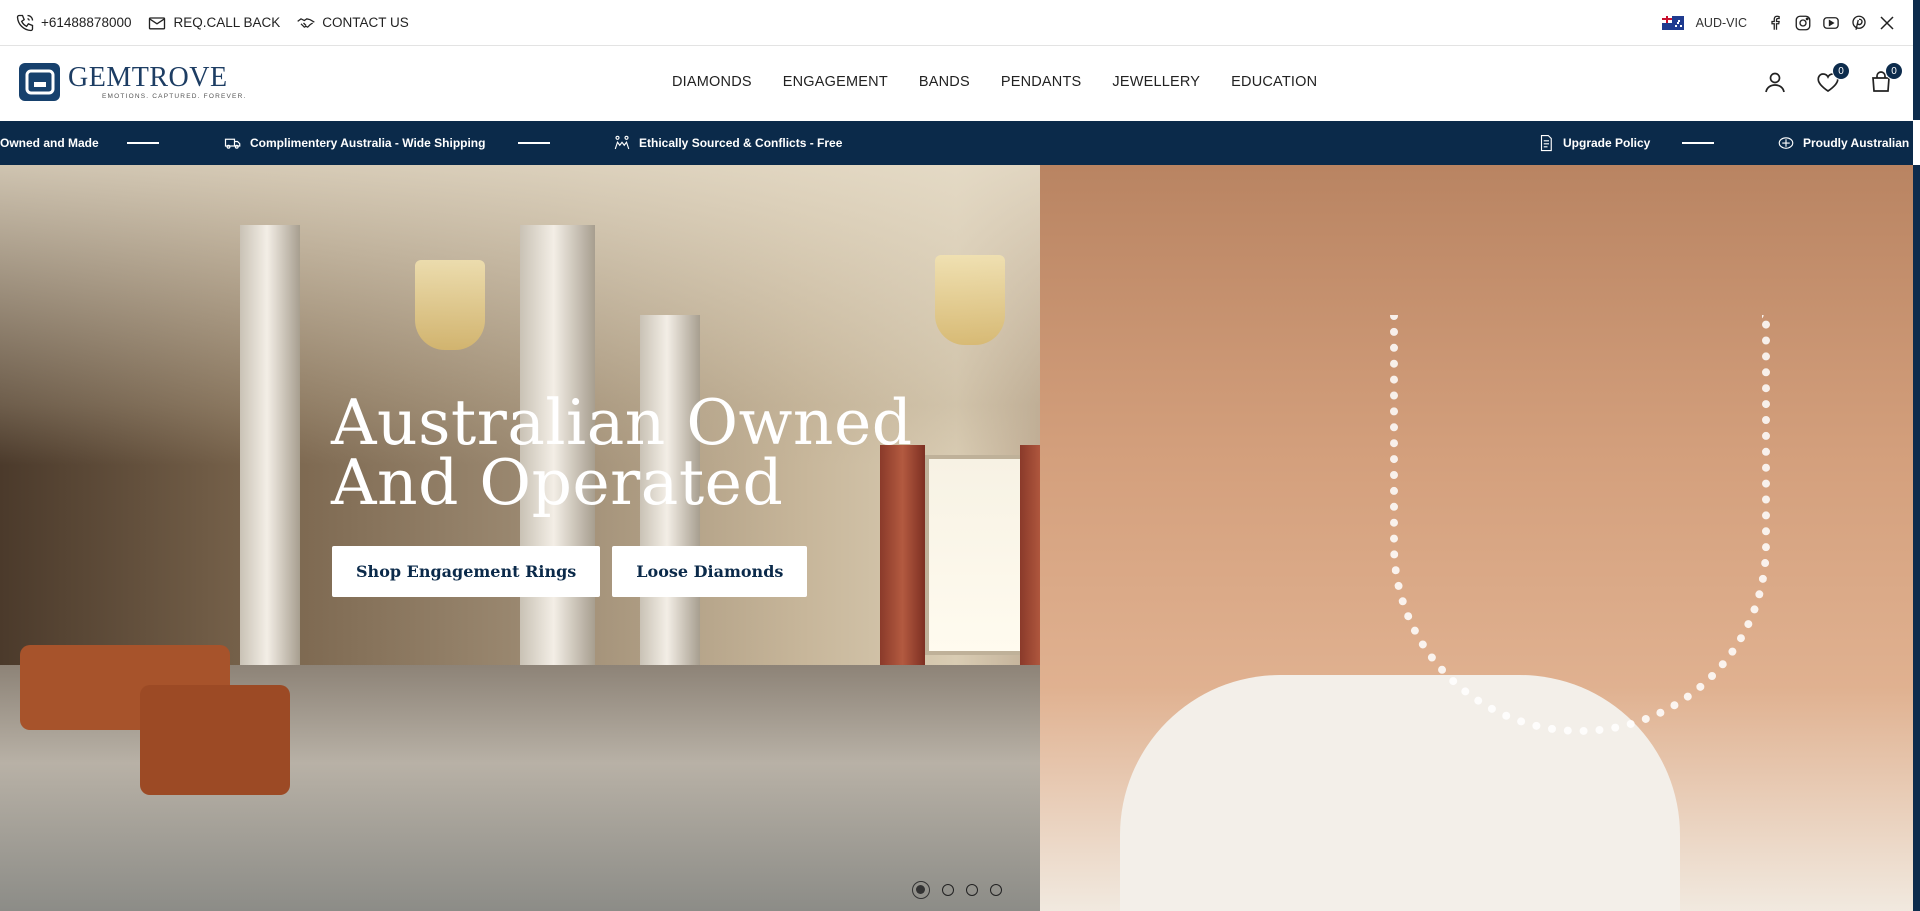 The image size is (1920, 911). I want to click on wishlist-count-badge: 0, so click(1841, 71).